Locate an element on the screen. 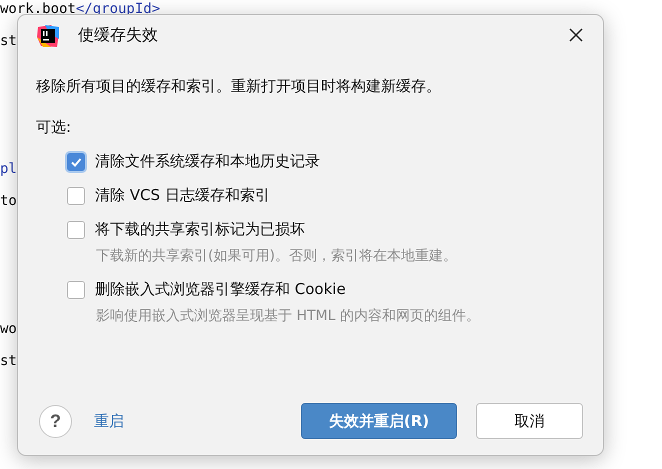 This screenshot has width=662, height=469. option-hint: 影响使用嵌入式浏览器呈现基于 HTML 的内容和网页的组件。 is located at coordinates (288, 316).